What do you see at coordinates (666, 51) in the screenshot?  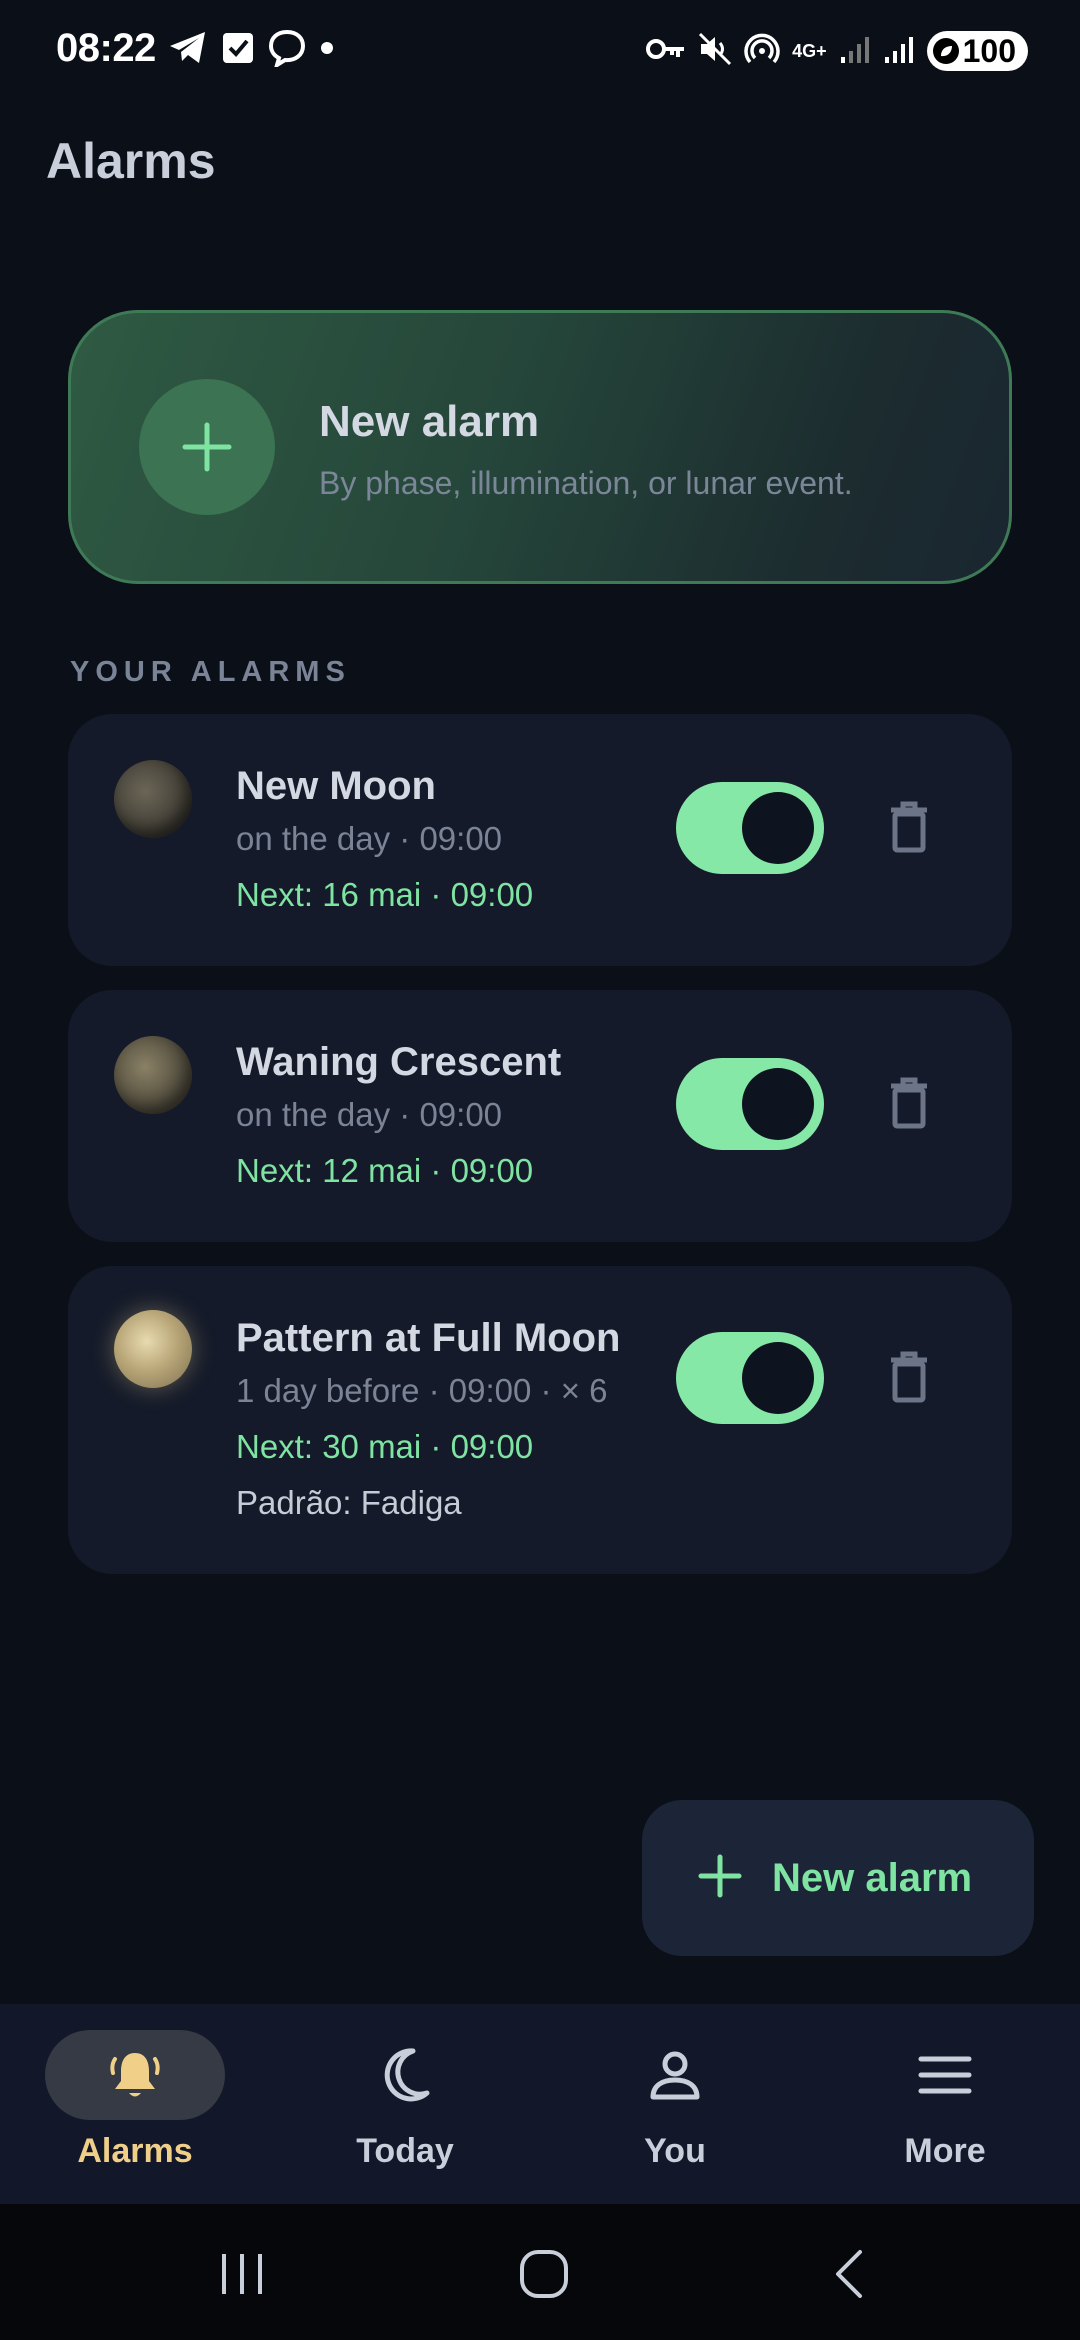 I see `vpn-key-icon` at bounding box center [666, 51].